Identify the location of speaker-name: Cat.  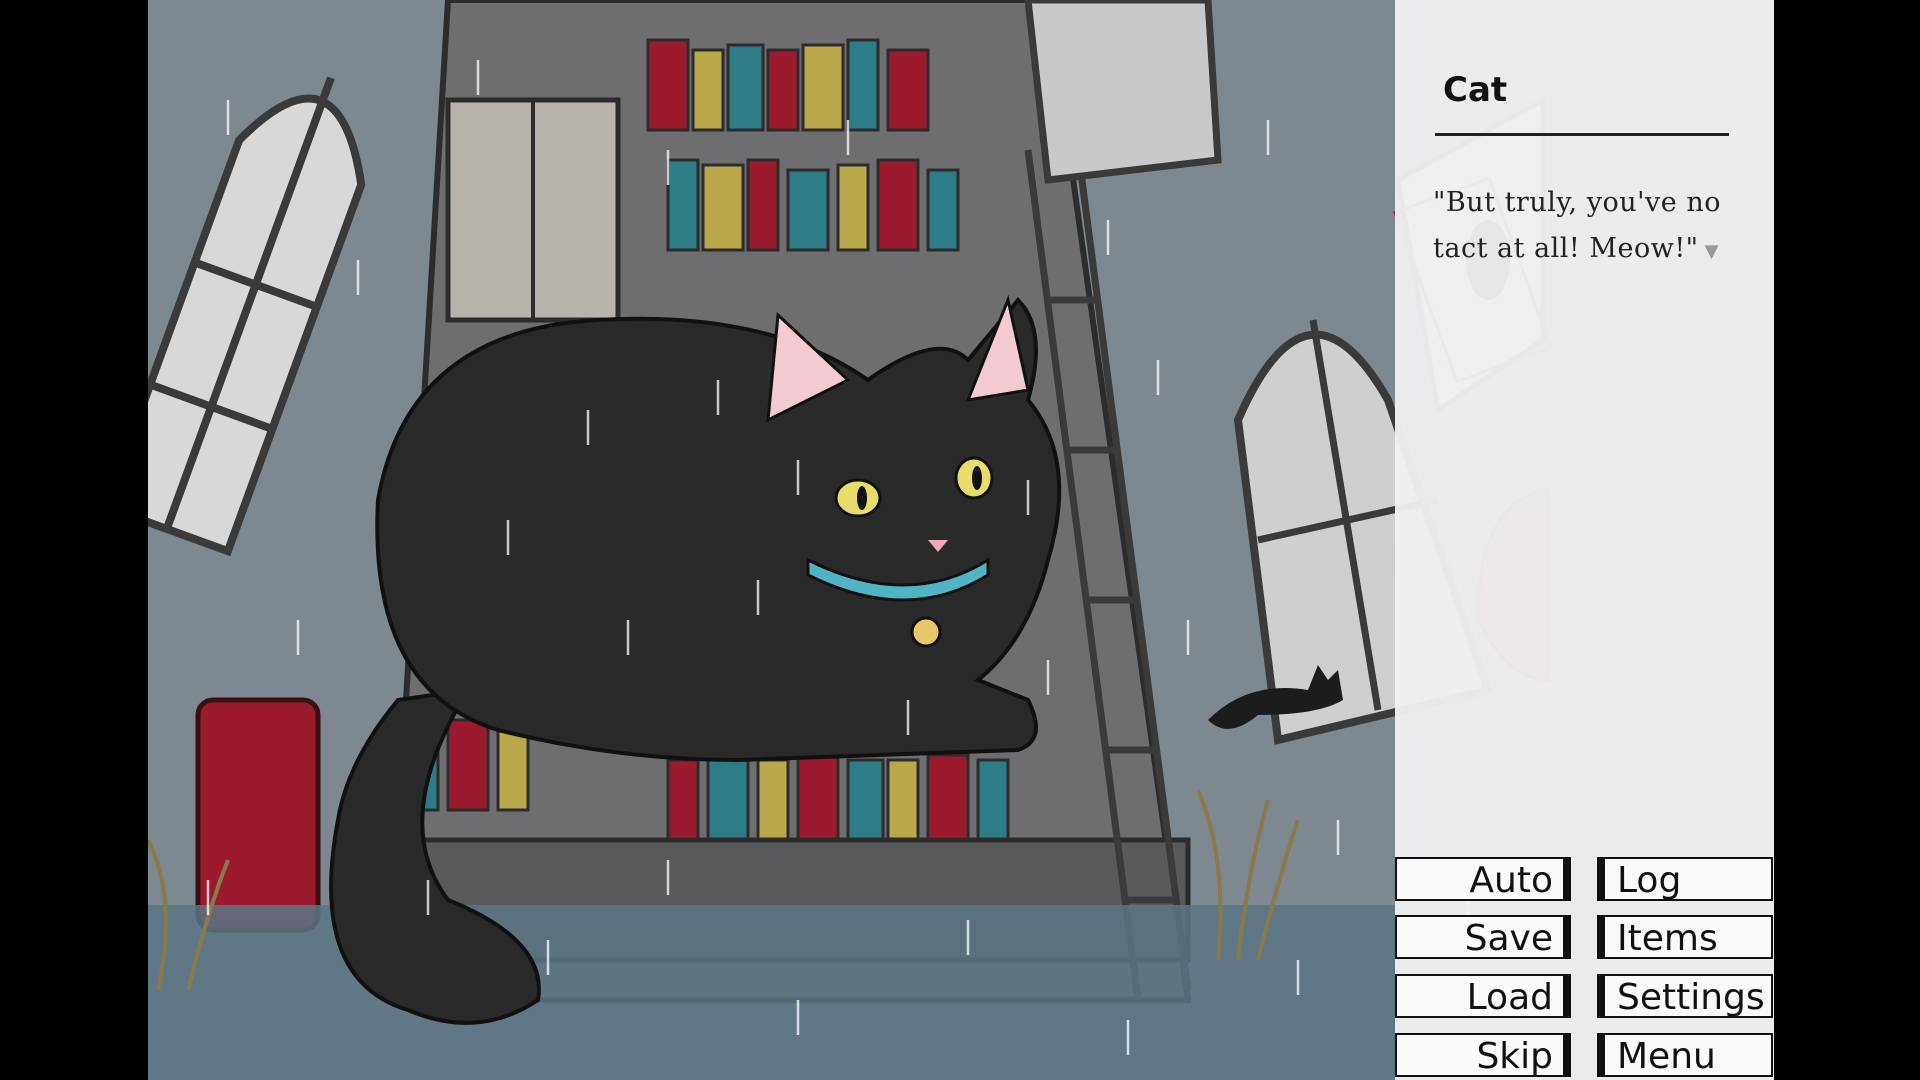
(1475, 90).